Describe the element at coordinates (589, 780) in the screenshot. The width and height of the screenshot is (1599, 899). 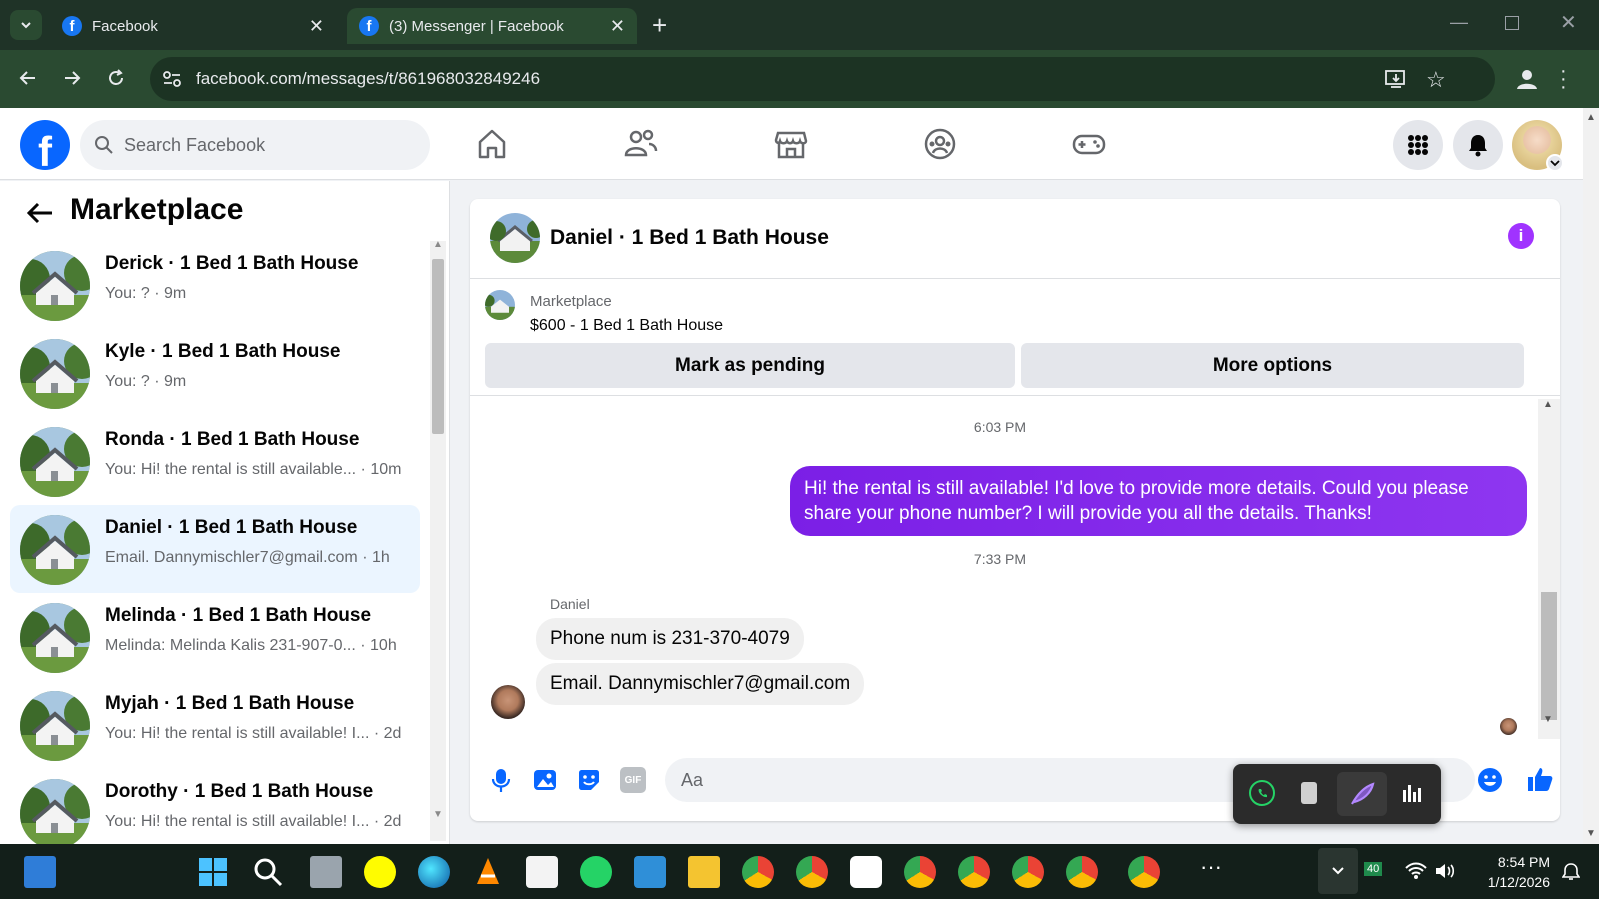
I see `sticker-icon` at that location.